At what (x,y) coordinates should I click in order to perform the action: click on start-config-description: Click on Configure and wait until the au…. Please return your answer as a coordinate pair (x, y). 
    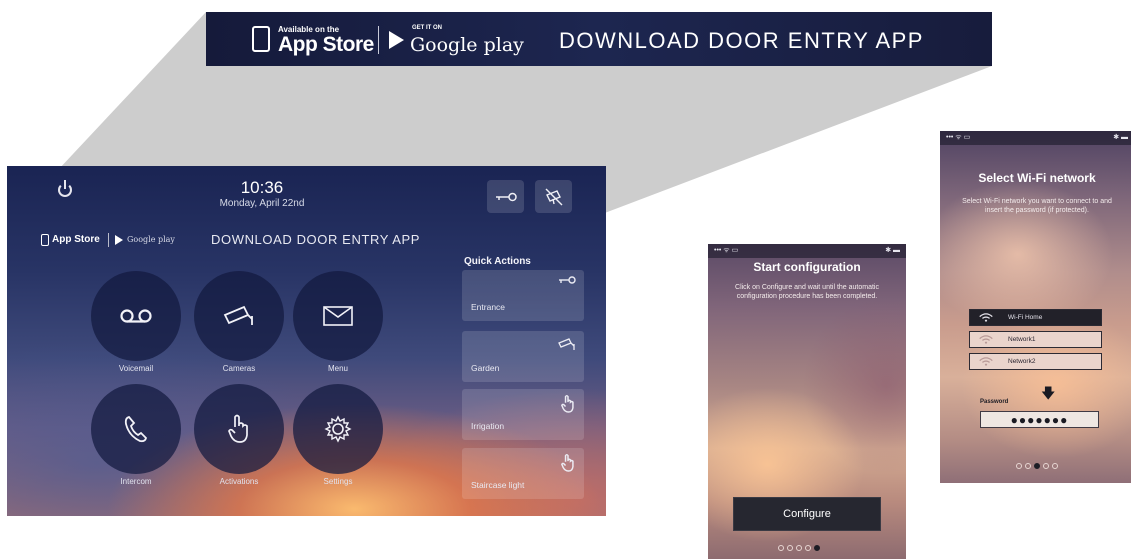
    Looking at the image, I should click on (807, 292).